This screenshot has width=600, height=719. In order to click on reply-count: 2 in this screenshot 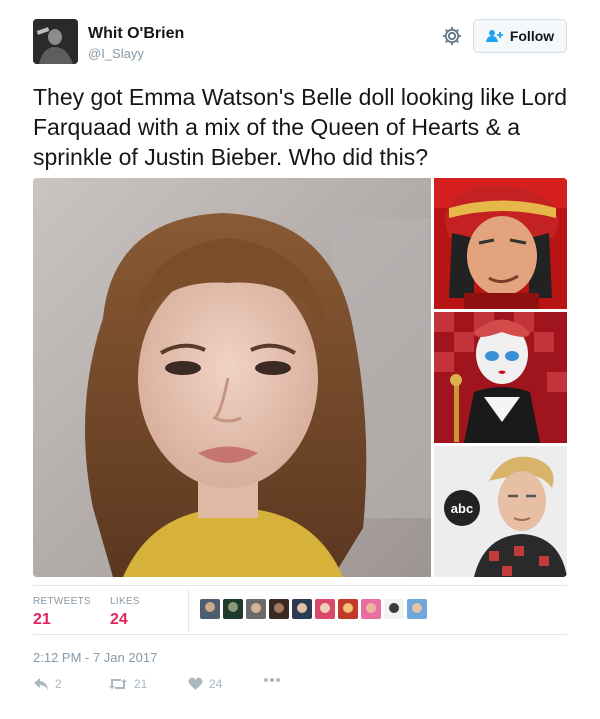, I will do `click(58, 684)`.